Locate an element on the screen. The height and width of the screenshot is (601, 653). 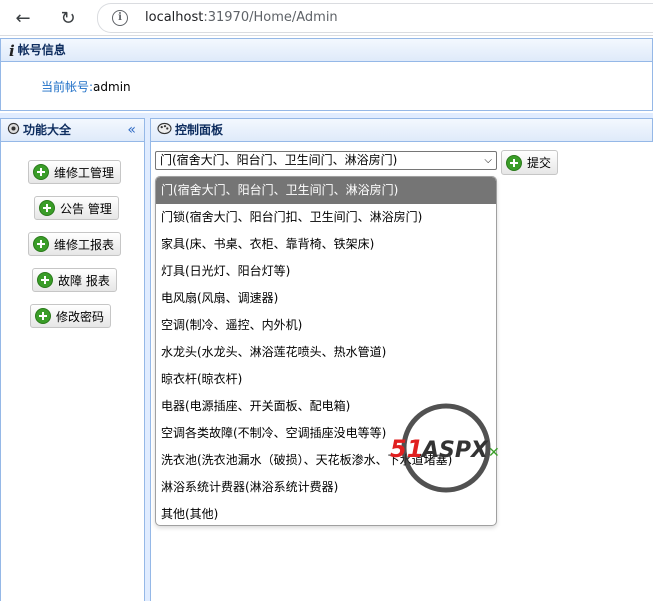
control-panel-title: 控制面板 is located at coordinates (199, 130).